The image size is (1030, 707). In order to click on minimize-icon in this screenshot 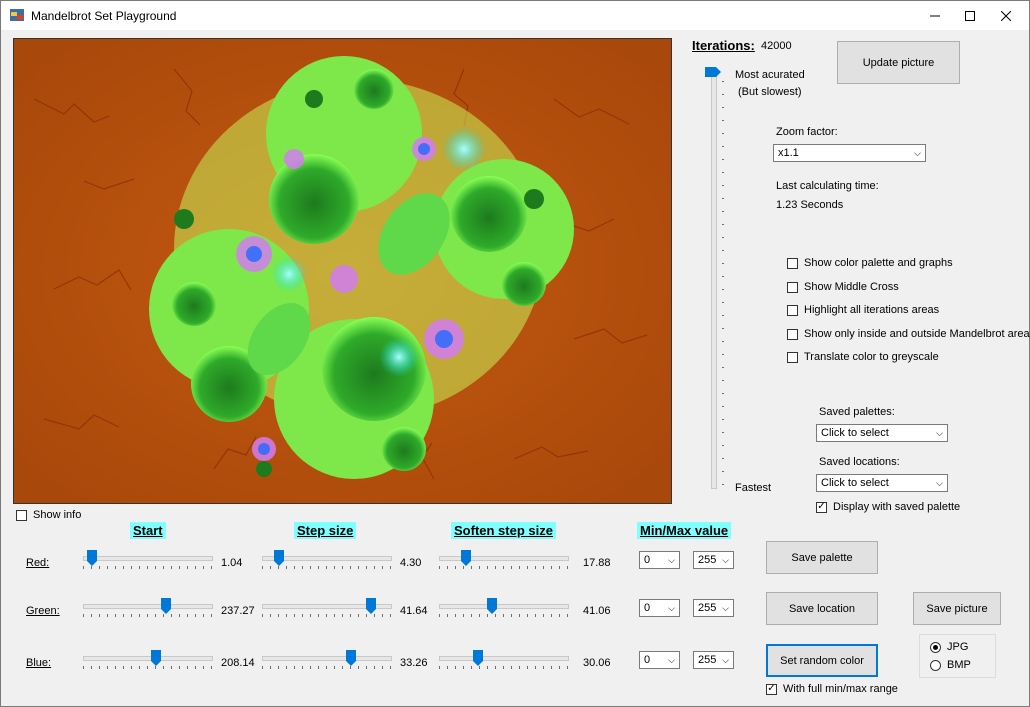, I will do `click(935, 15)`.